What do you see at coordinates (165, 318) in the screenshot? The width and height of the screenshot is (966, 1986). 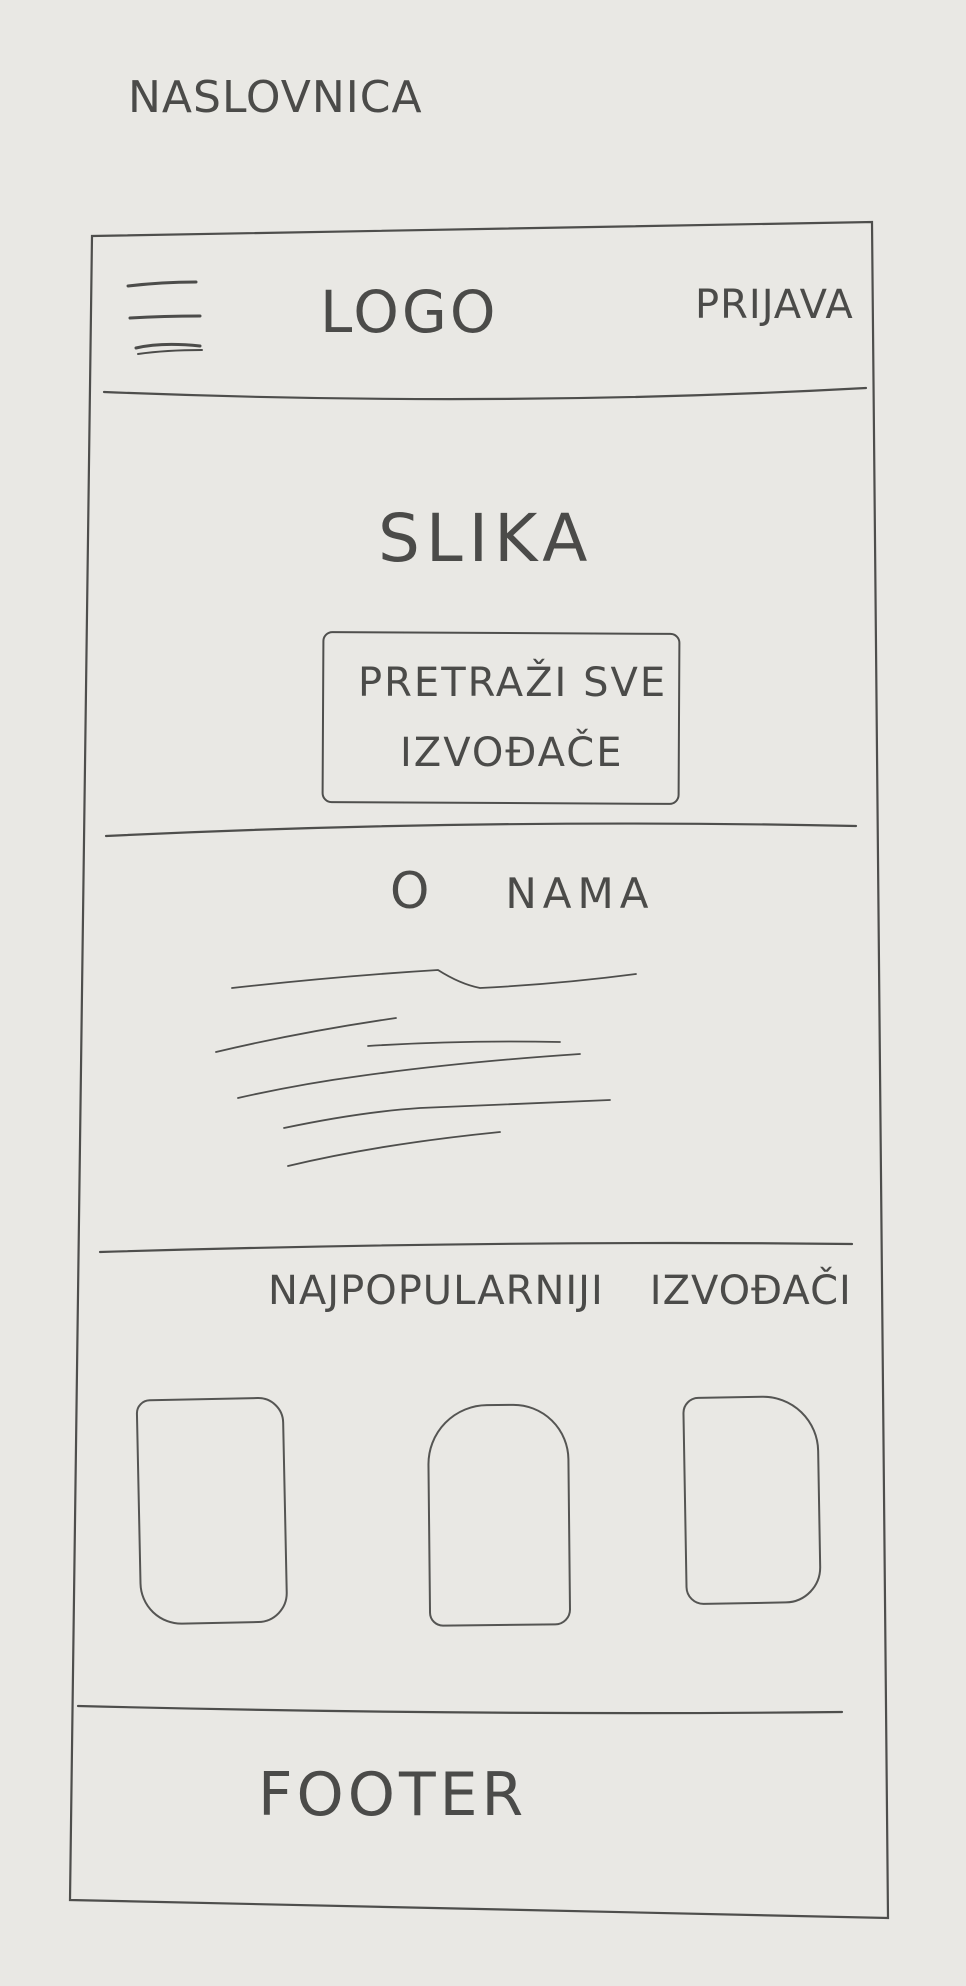 I see `hamburger-menu-icon` at bounding box center [165, 318].